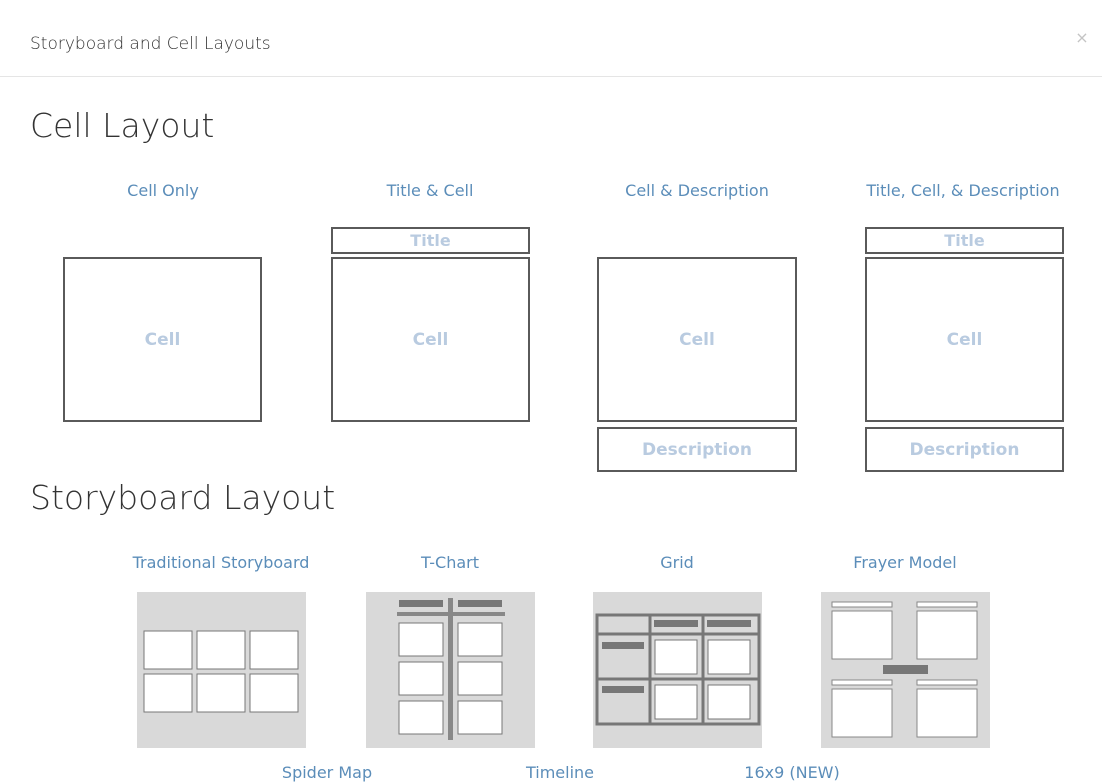  What do you see at coordinates (430, 190) in the screenshot?
I see `title-and-cell-option-label: Title & Cell` at bounding box center [430, 190].